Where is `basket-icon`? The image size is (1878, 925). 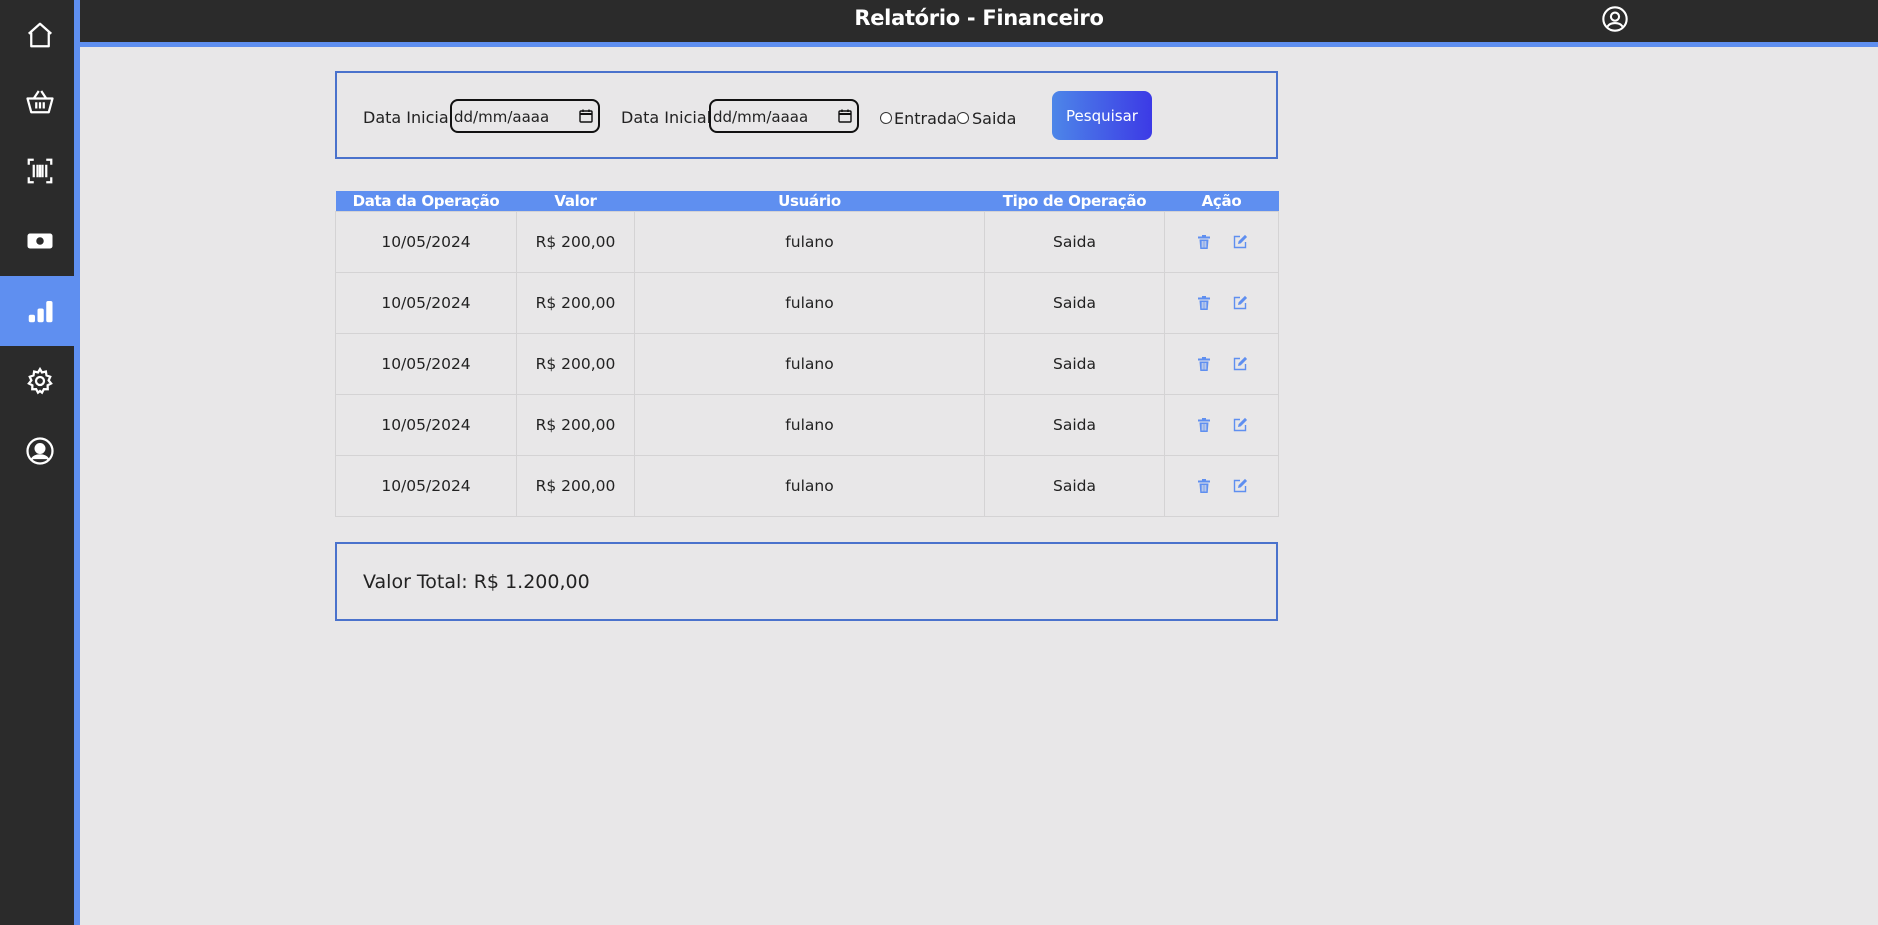
basket-icon is located at coordinates (40, 102).